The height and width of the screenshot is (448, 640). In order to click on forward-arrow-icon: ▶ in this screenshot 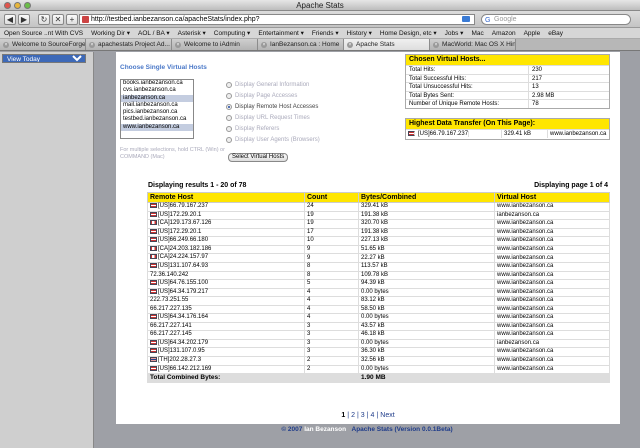, I will do `click(24, 19)`.